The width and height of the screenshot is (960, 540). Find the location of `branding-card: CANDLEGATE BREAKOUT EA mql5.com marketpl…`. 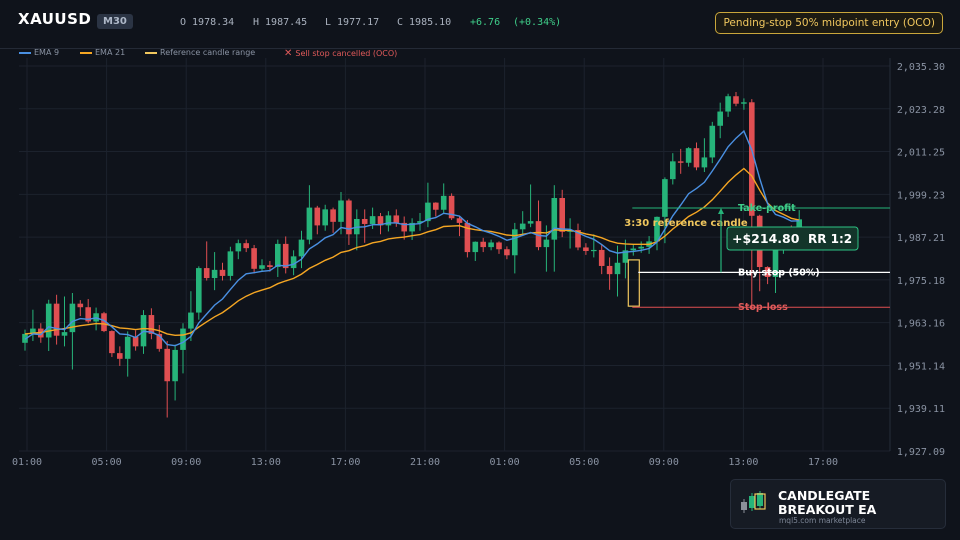

branding-card: CANDLEGATE BREAKOUT EA mql5.com marketpl… is located at coordinates (838, 504).